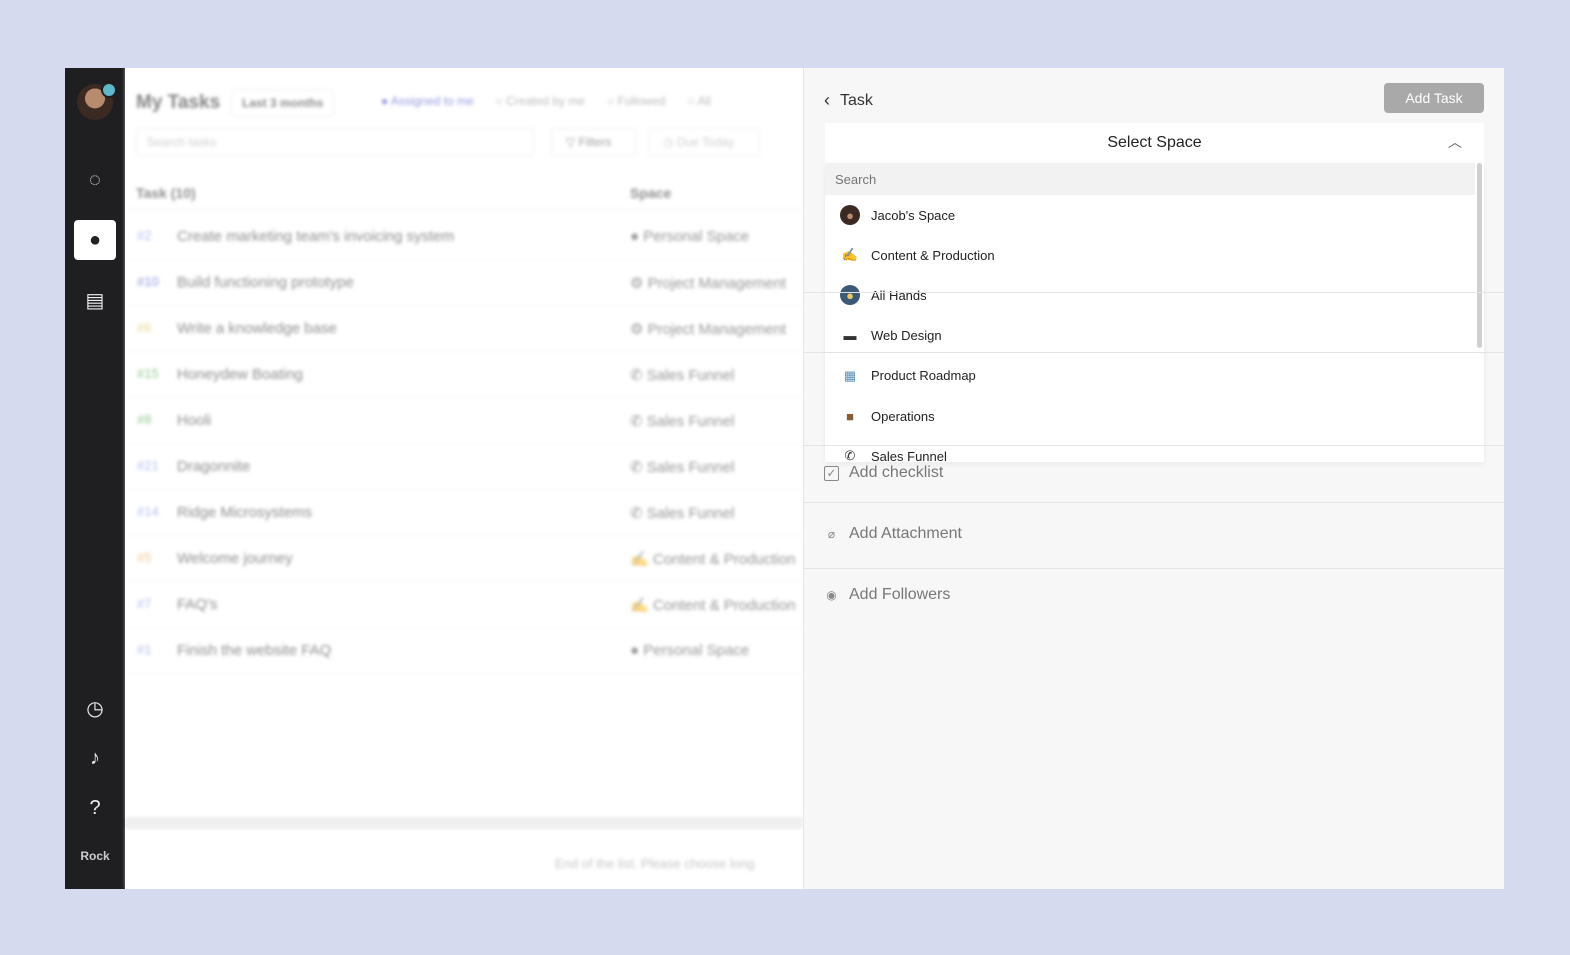 The height and width of the screenshot is (955, 1570). Describe the element at coordinates (464, 467) in the screenshot. I see `table-row: #21 Dragonnite ✆ Sales Funnel` at that location.